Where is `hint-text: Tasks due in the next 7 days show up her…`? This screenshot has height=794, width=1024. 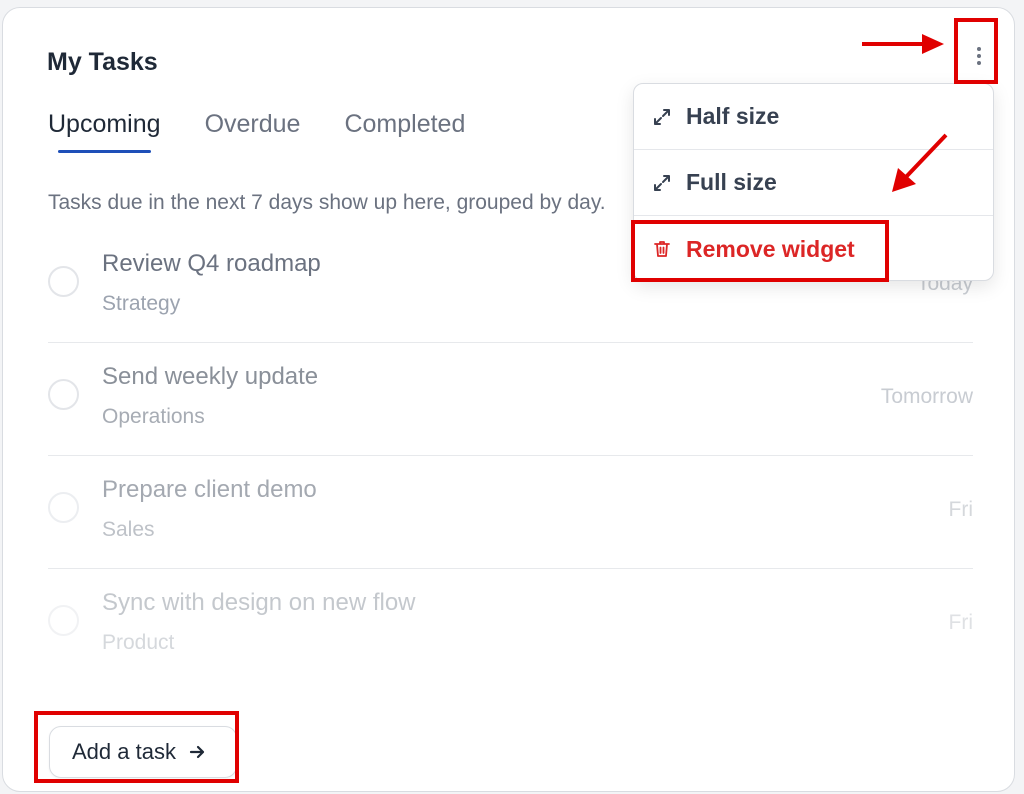
hint-text: Tasks due in the next 7 days show up her… is located at coordinates (327, 202).